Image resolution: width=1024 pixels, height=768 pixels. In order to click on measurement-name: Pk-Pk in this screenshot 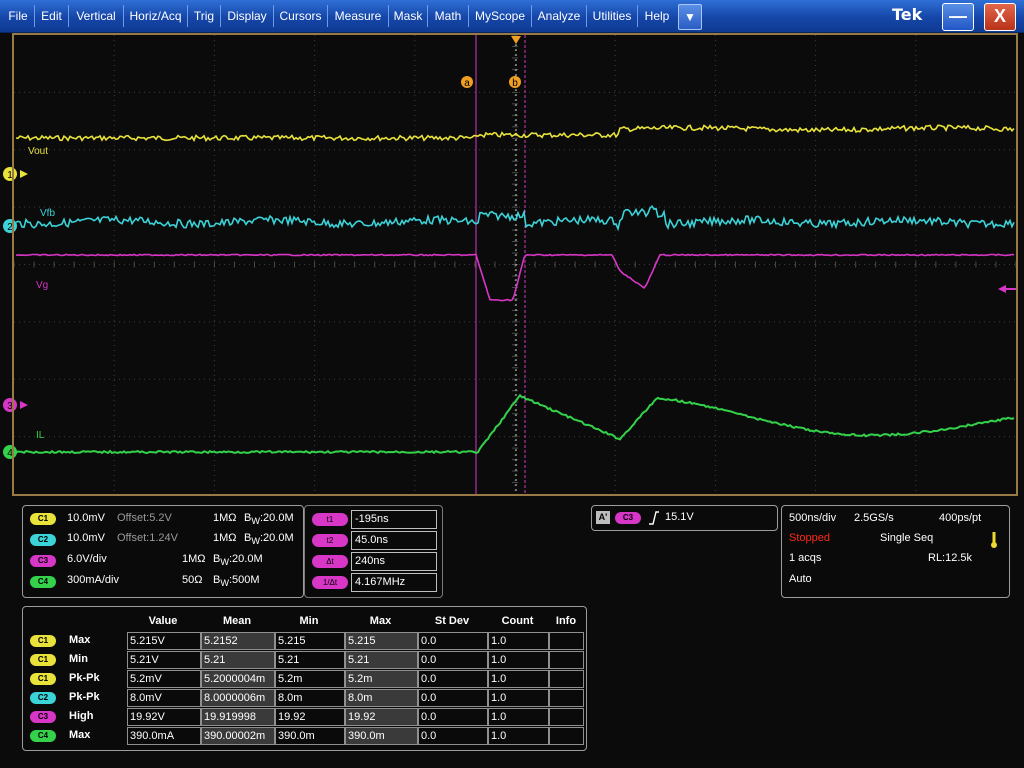, I will do `click(84, 697)`.